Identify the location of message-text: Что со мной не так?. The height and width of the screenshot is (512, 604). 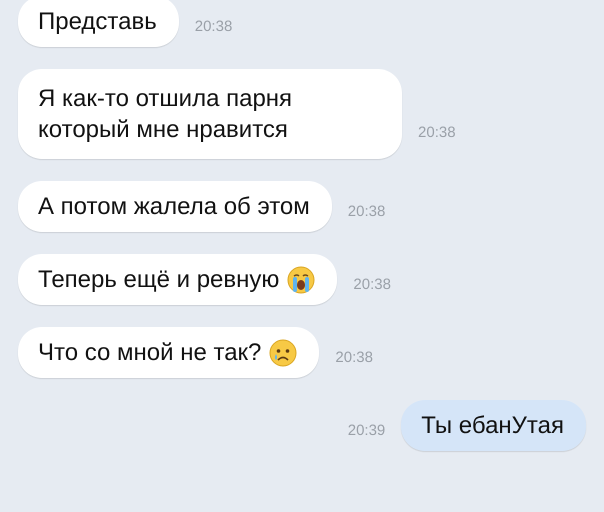
(150, 353).